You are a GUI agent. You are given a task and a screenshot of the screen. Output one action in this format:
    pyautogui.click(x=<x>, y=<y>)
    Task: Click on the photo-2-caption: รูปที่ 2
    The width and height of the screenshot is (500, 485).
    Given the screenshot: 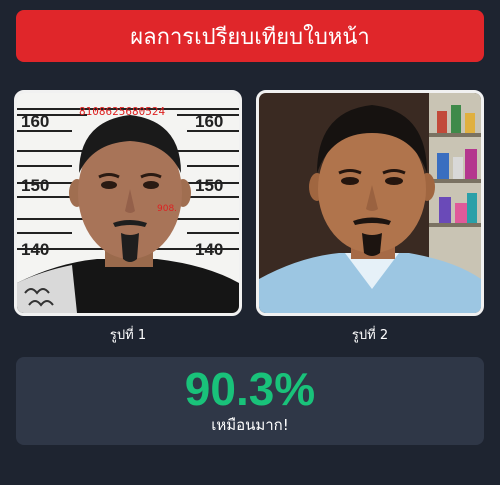 What is the action you would take?
    pyautogui.click(x=370, y=335)
    